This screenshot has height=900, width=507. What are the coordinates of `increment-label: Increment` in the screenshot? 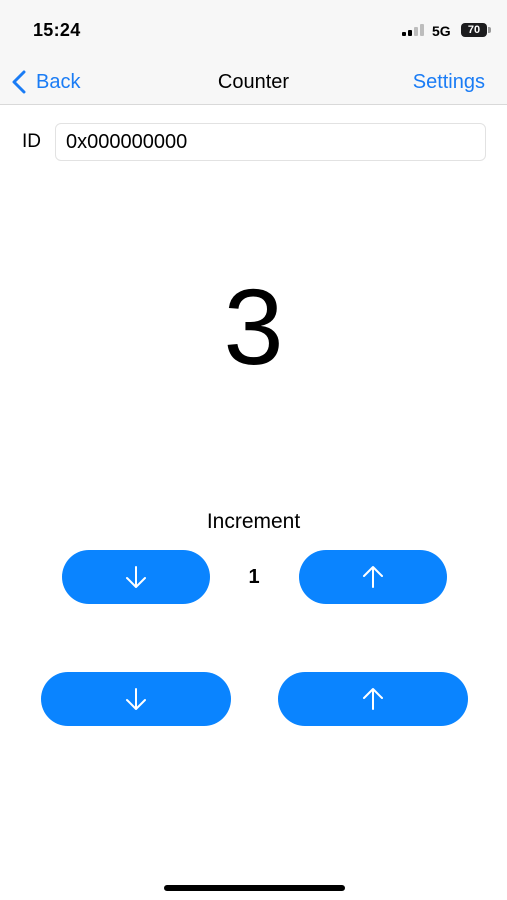 It's located at (253, 521).